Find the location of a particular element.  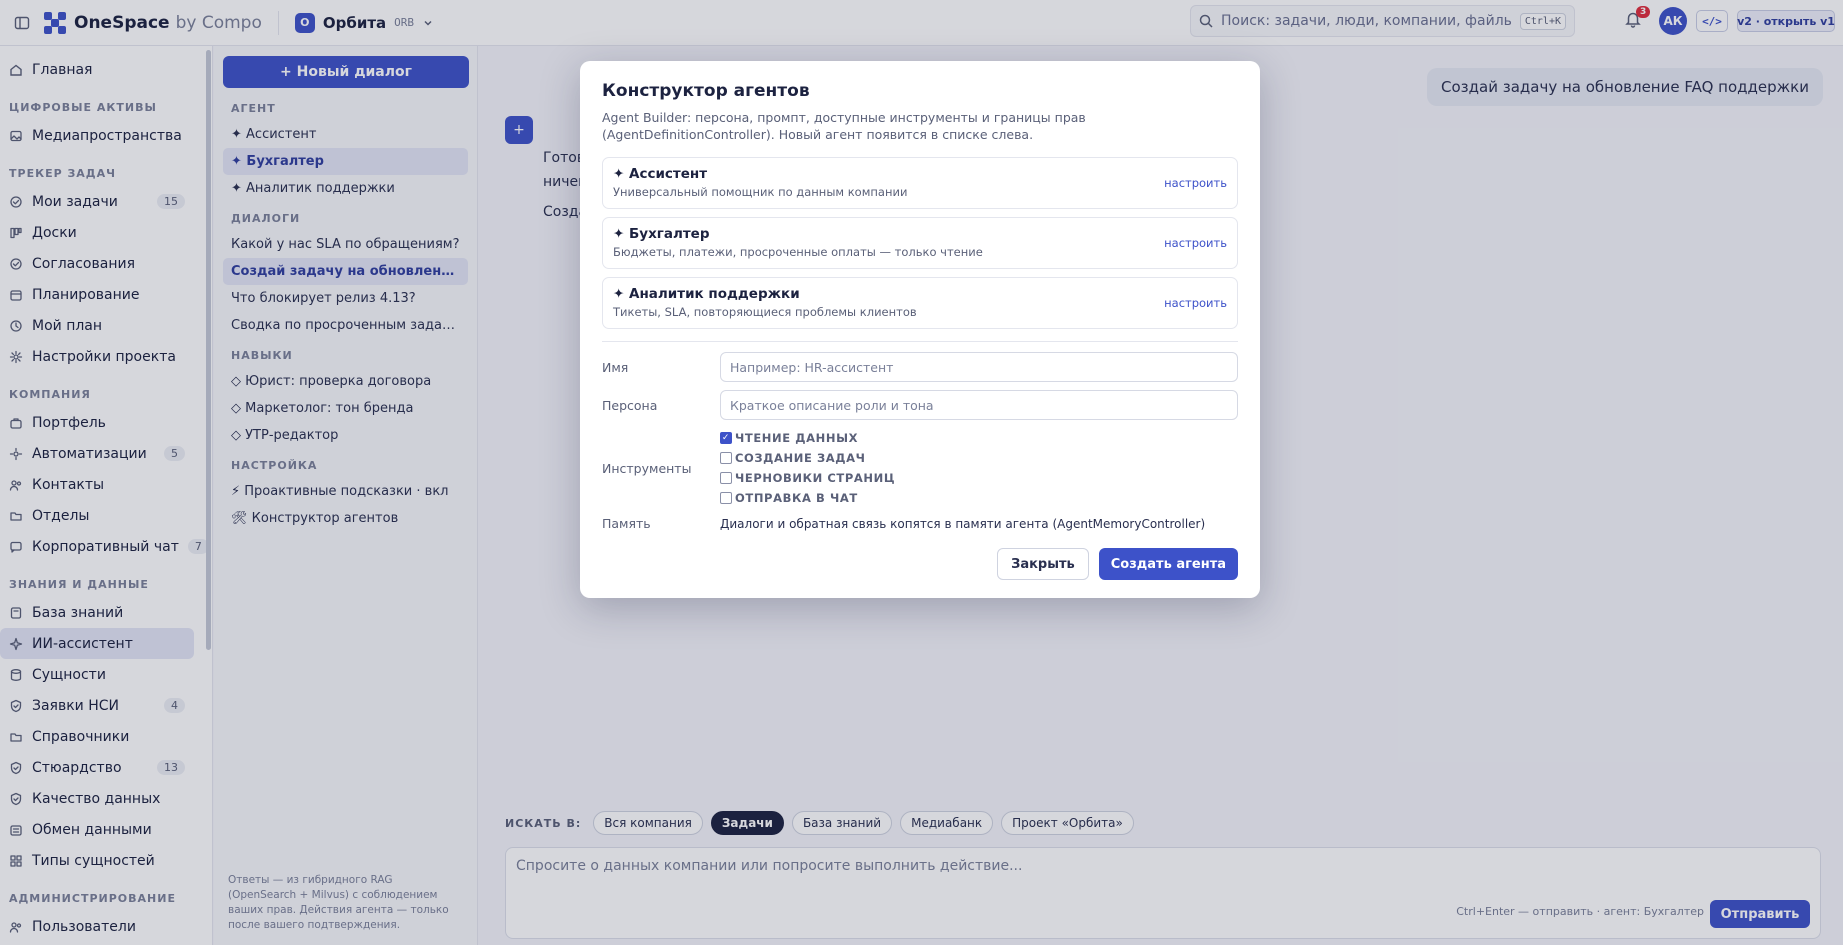

modal-actions: Закрыть Создать агента is located at coordinates (1117, 564).